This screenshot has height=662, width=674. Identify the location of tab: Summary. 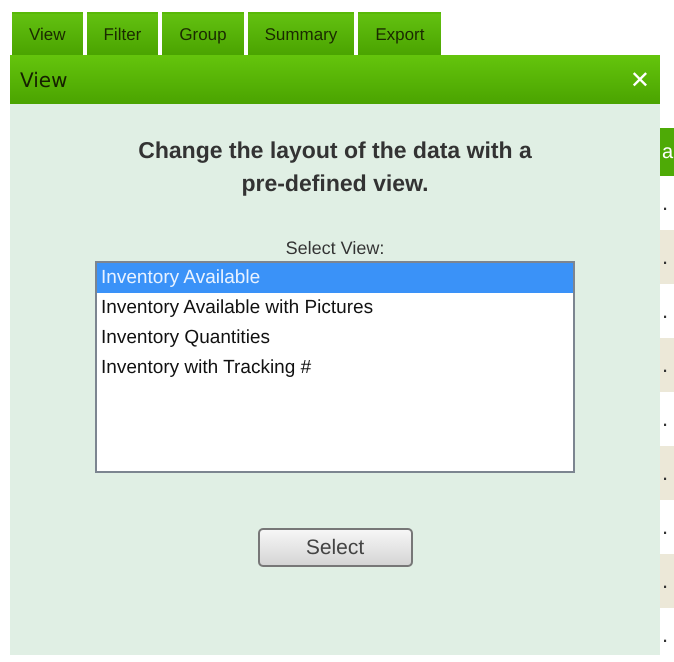
(301, 33).